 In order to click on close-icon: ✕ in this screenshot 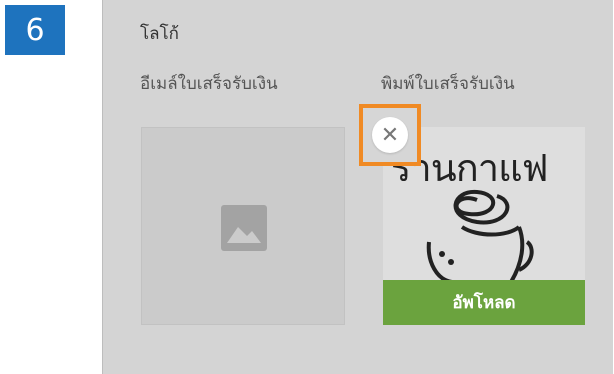, I will do `click(390, 135)`.